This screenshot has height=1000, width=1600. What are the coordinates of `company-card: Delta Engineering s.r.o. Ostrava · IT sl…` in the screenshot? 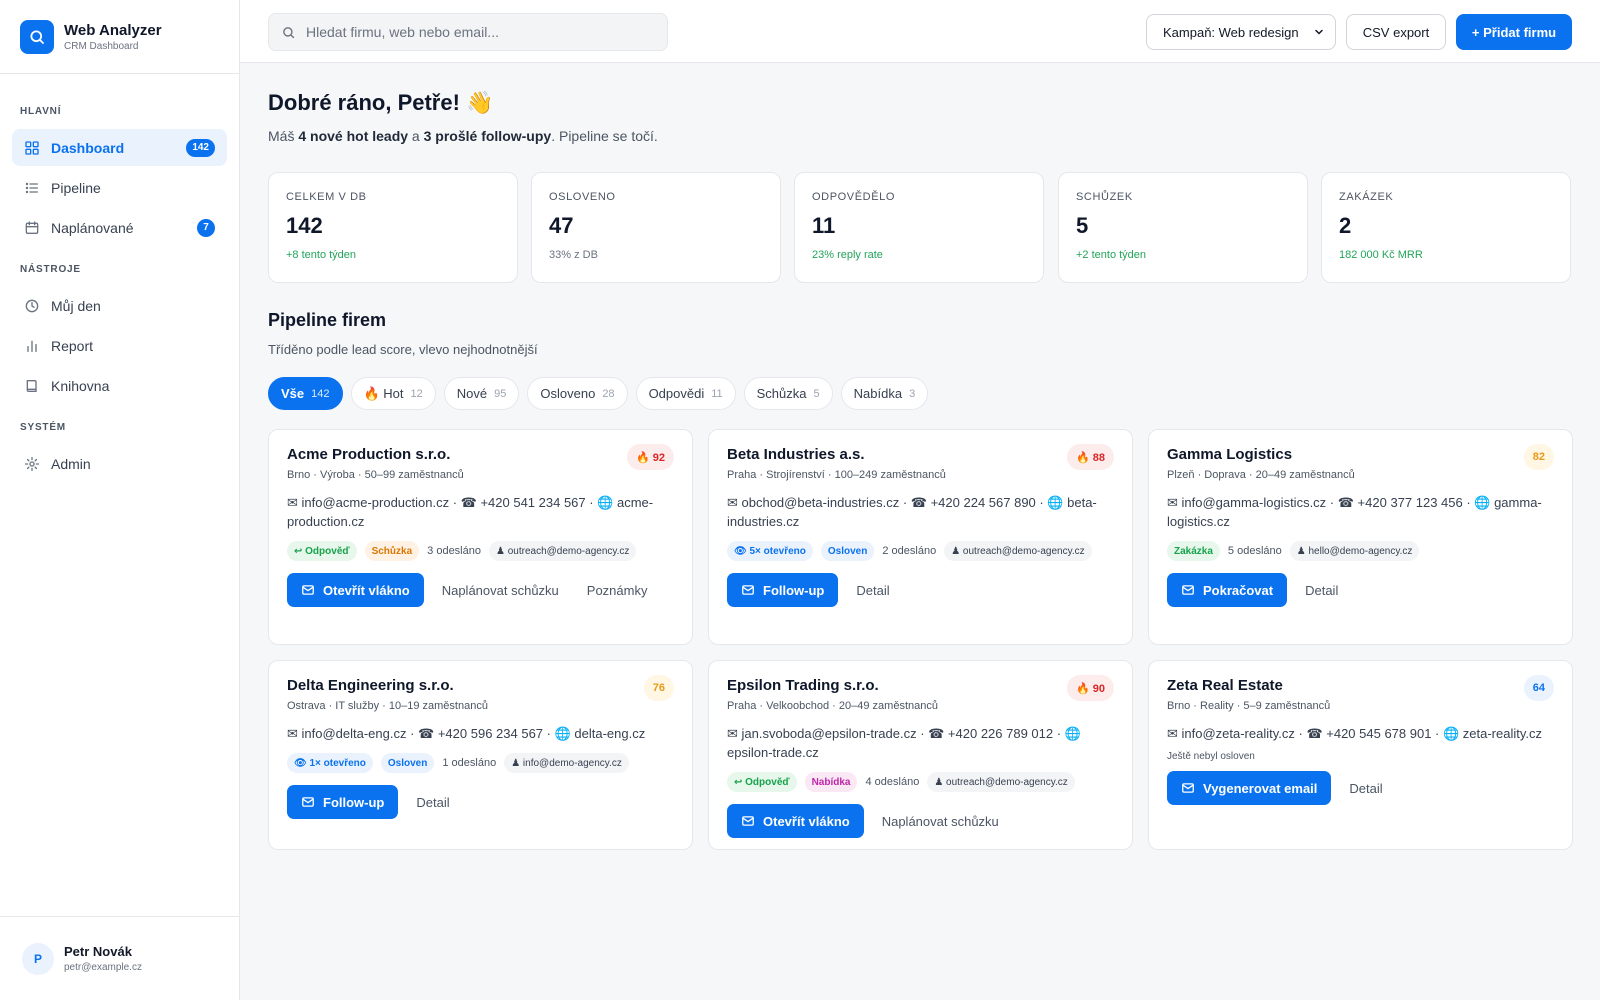 It's located at (480, 755).